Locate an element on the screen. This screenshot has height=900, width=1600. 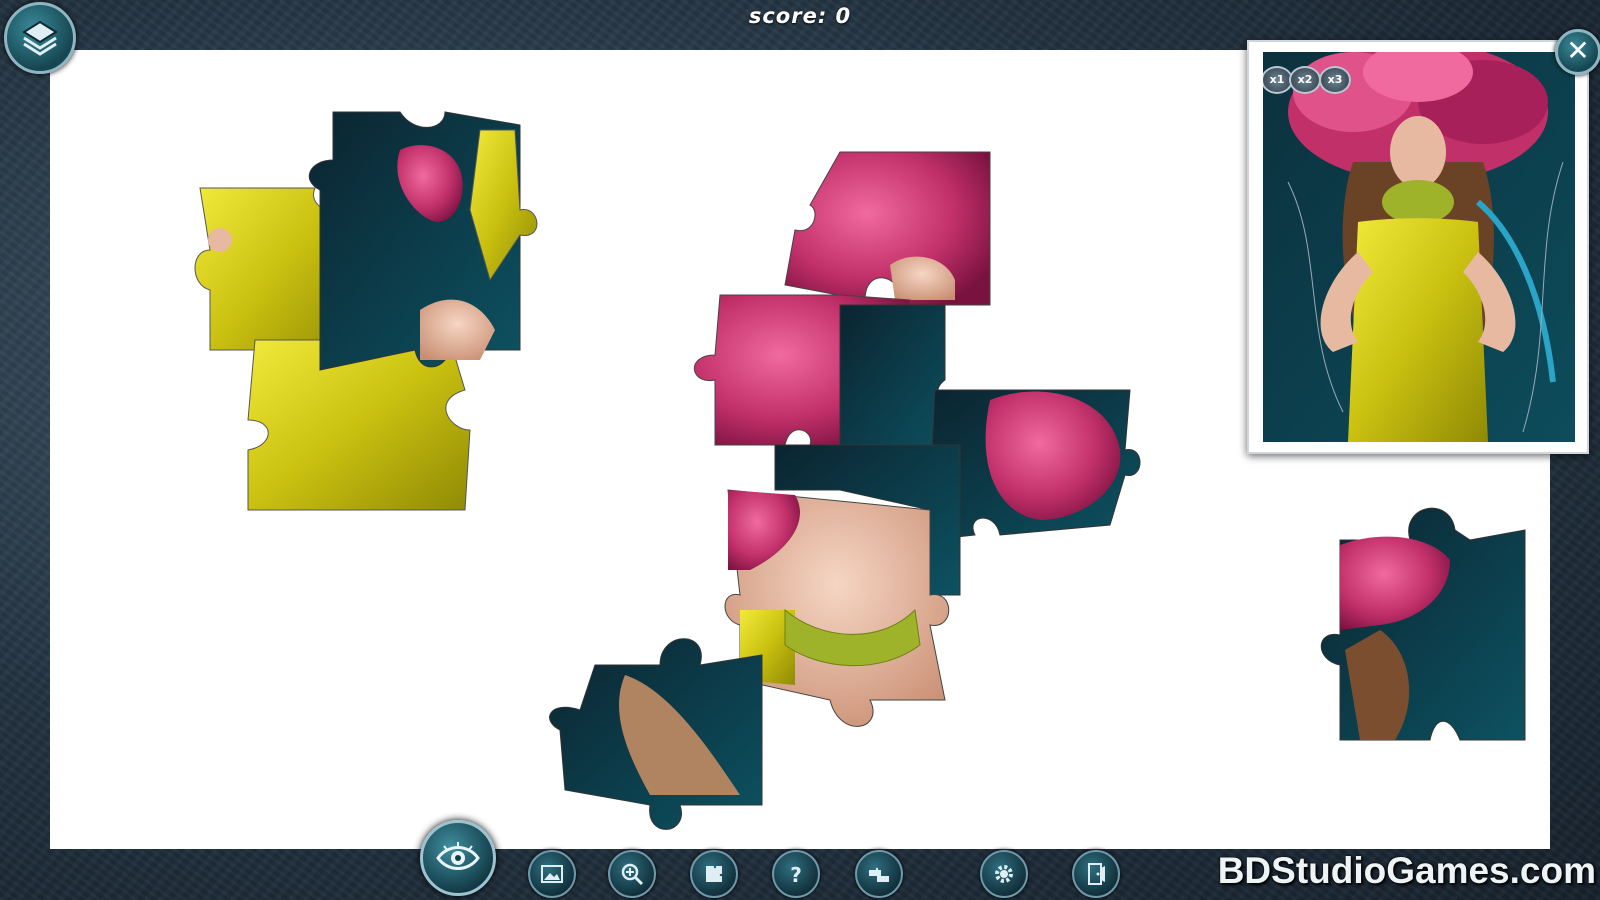
toolbar: ? BDStudioGames.com is located at coordinates (800, 860).